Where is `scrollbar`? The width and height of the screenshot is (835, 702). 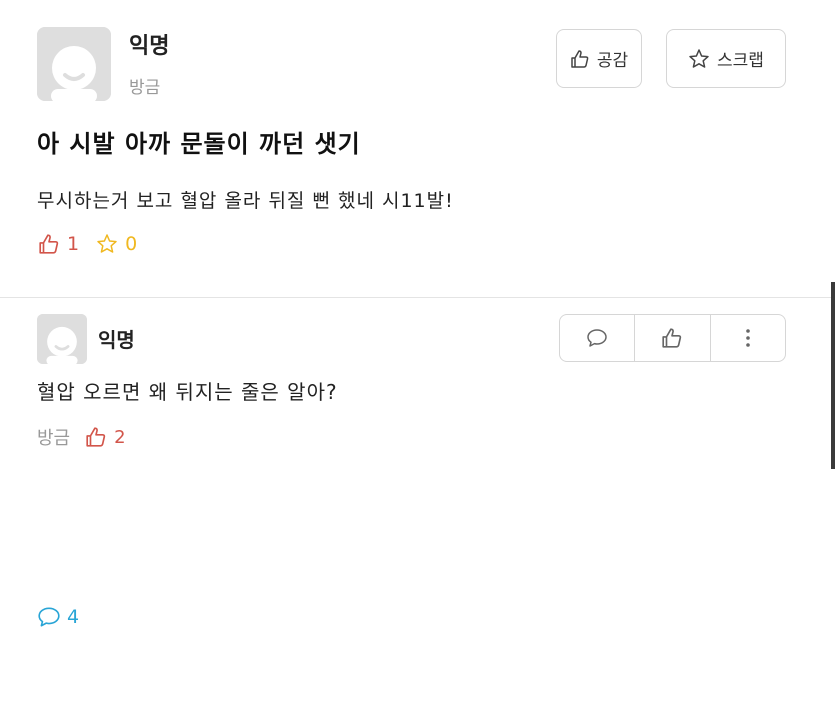 scrollbar is located at coordinates (833, 375).